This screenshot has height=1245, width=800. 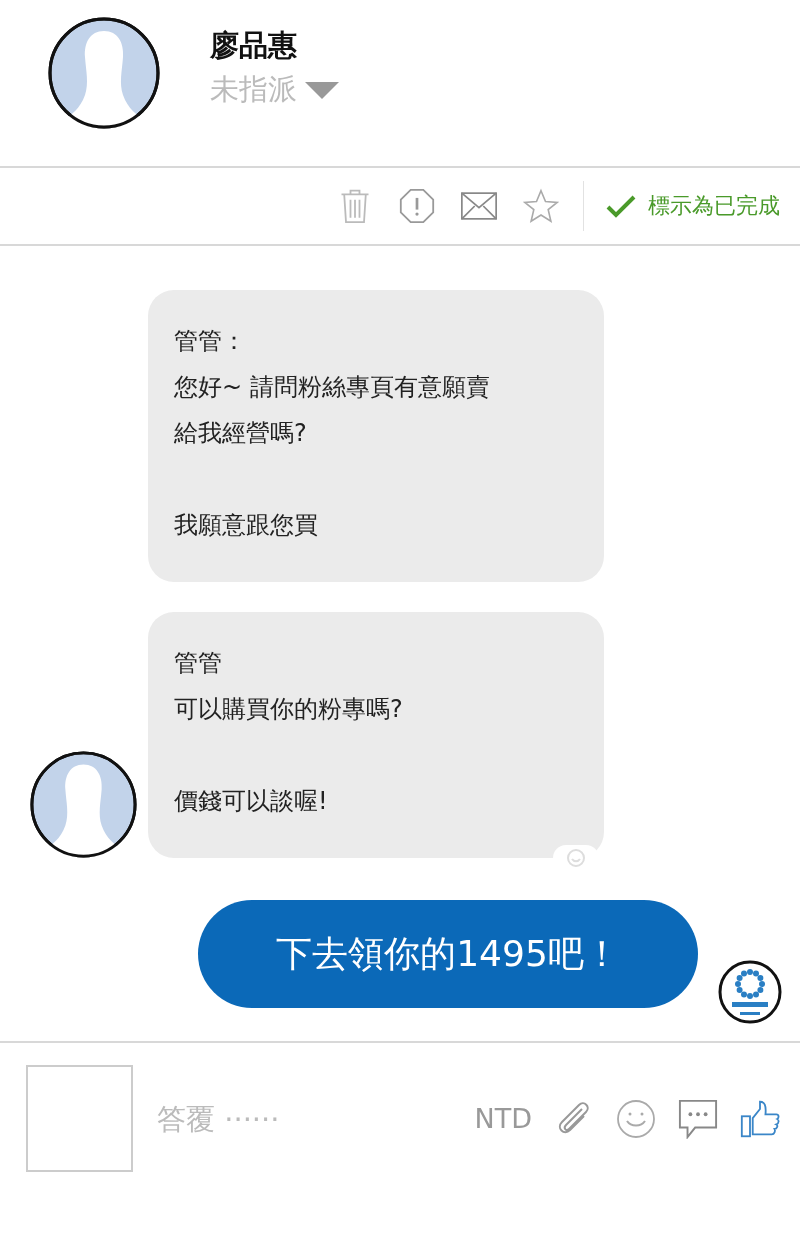 What do you see at coordinates (292, 1118) in the screenshot?
I see `reply-field: 答覆 ······` at bounding box center [292, 1118].